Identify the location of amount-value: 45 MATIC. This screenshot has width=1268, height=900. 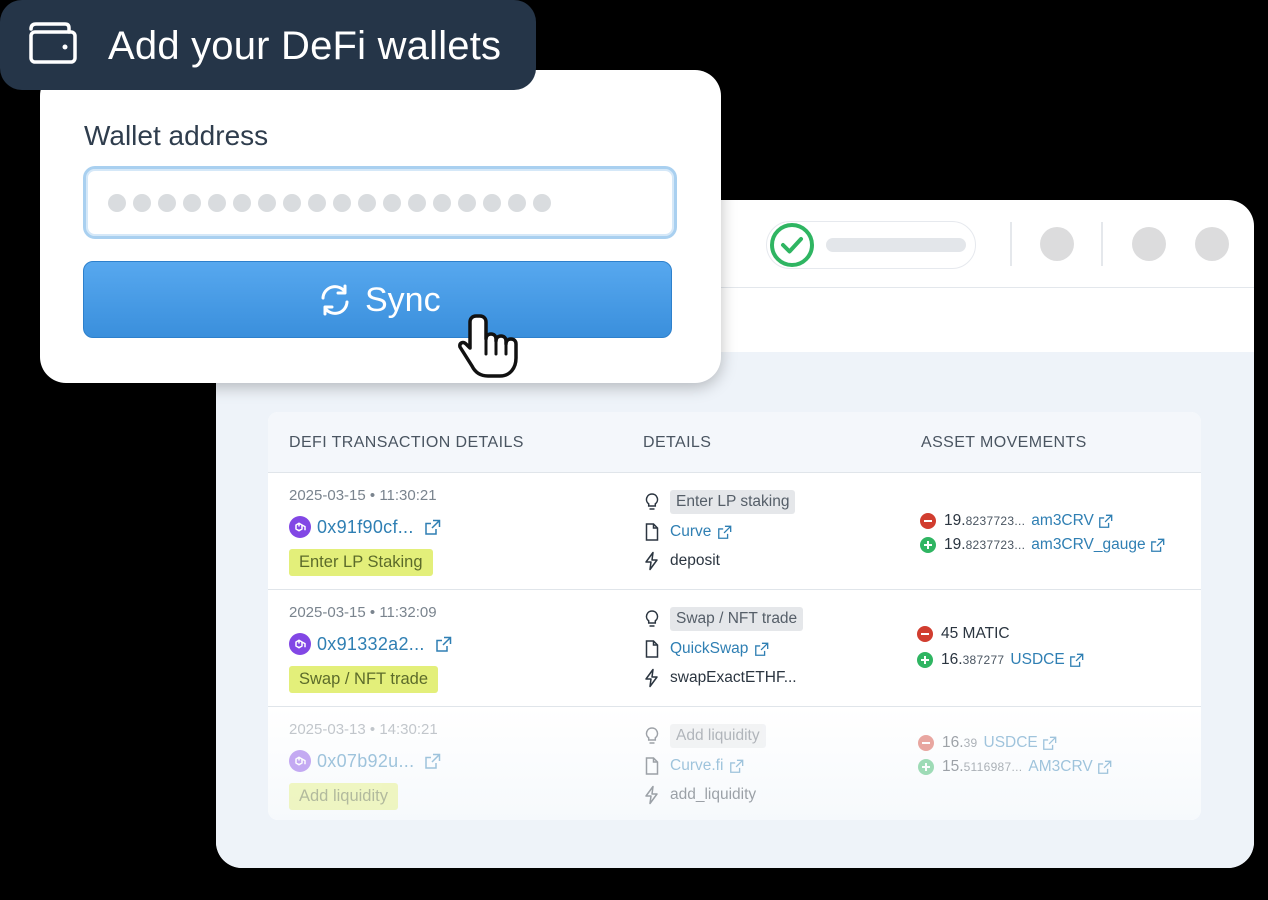
(975, 633).